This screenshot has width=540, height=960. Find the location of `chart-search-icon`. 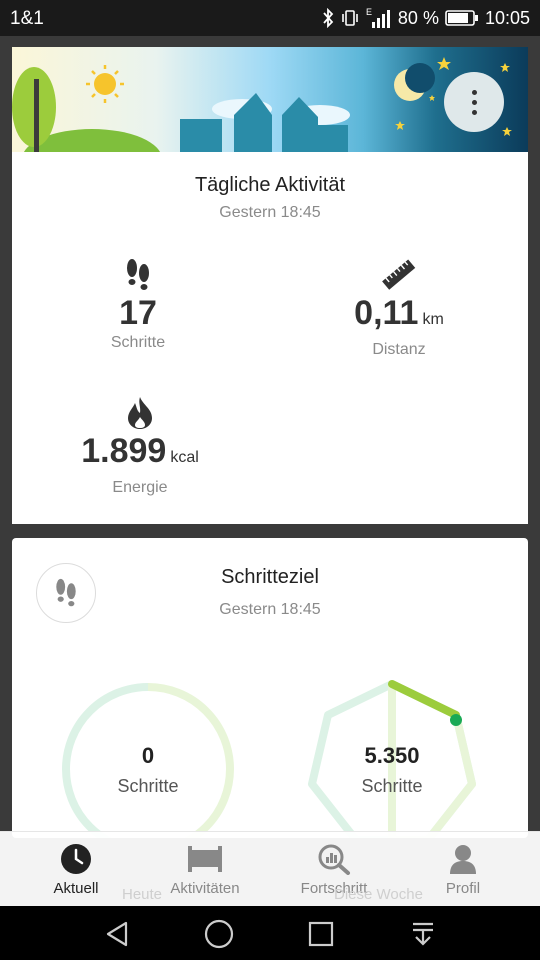

chart-search-icon is located at coordinates (334, 859).